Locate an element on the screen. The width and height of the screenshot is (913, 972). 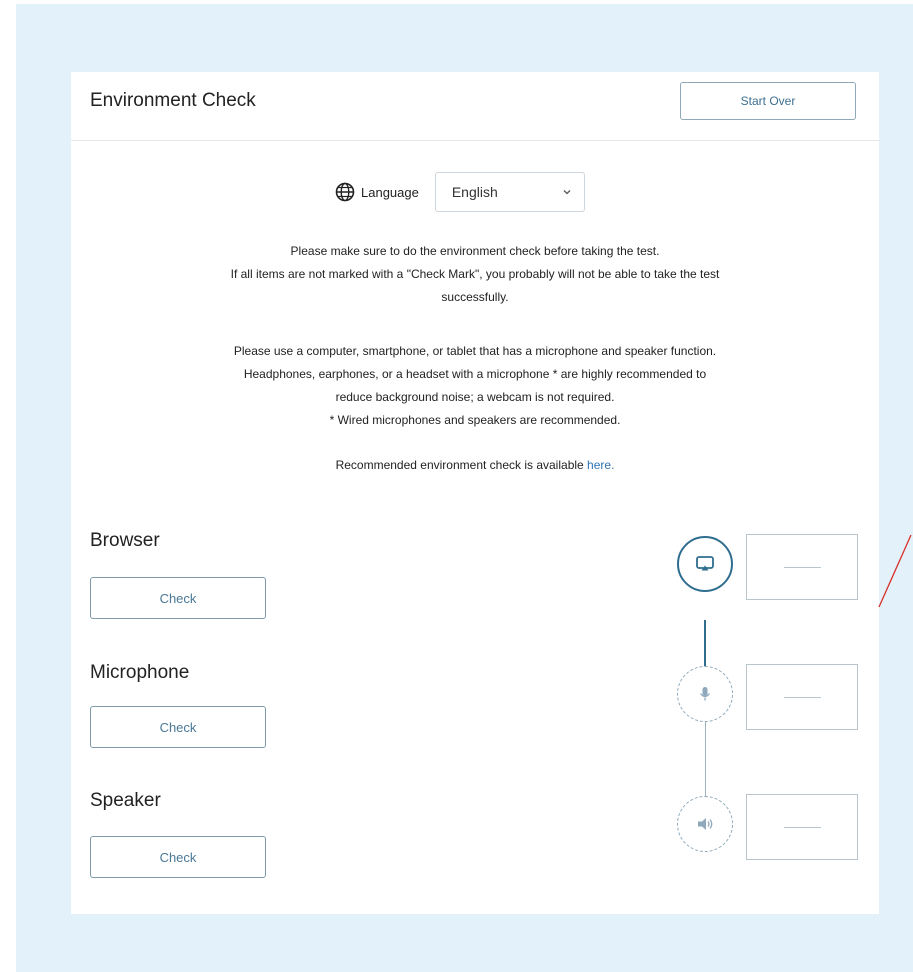
microphone-icon is located at coordinates (705, 694).